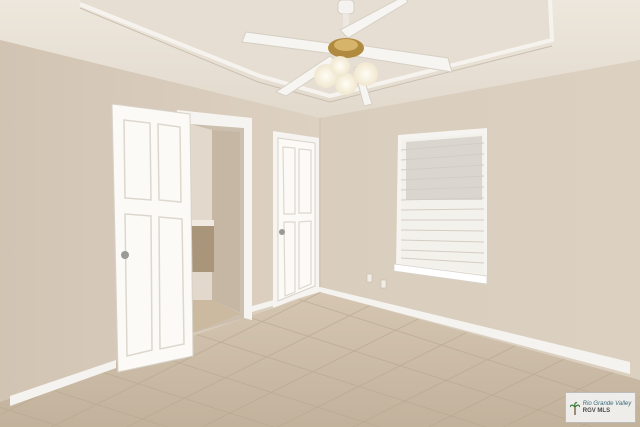  Describe the element at coordinates (125, 255) in the screenshot. I see `door-knob` at that location.